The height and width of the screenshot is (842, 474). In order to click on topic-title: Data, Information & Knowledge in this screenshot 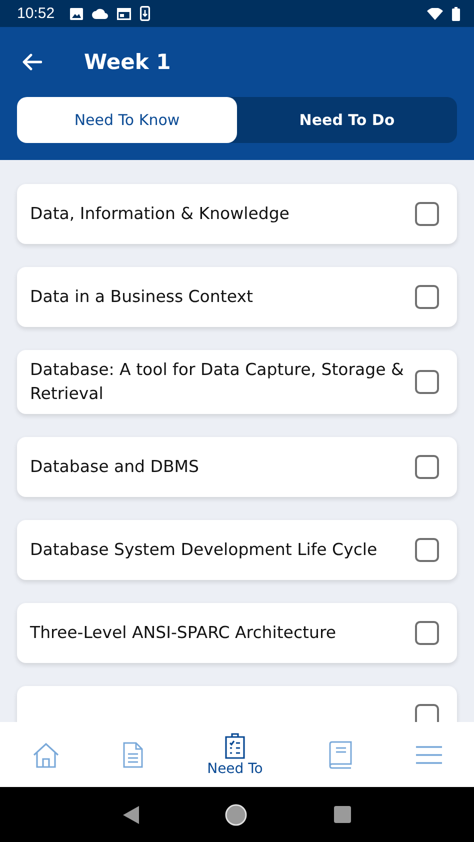, I will do `click(160, 214)`.